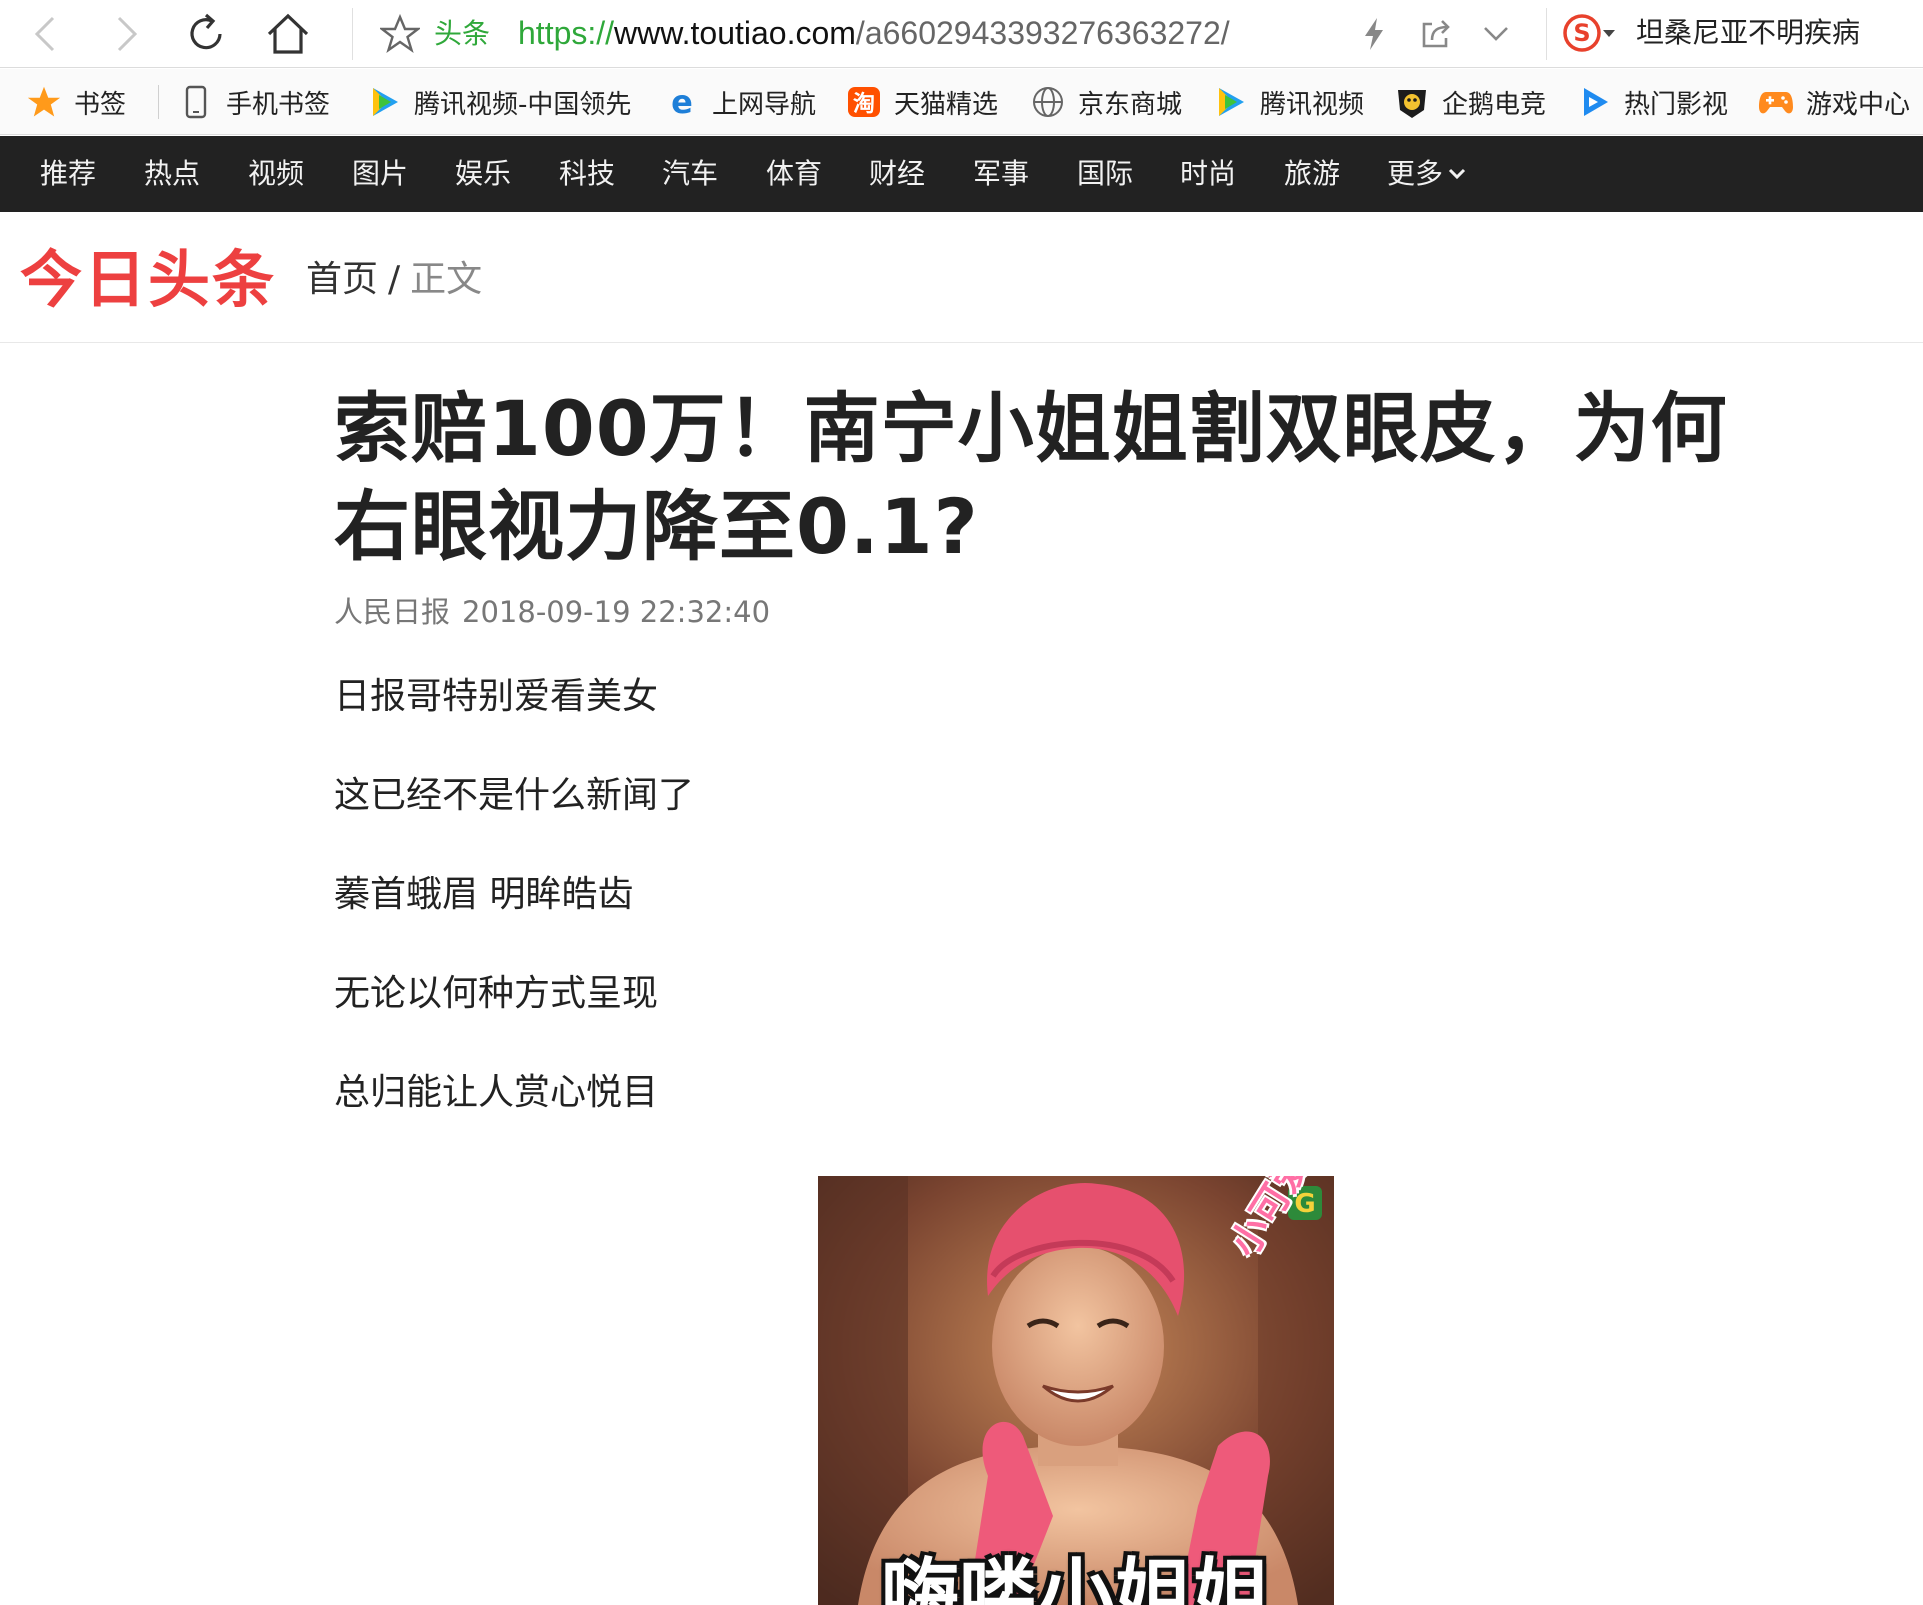 The image size is (1923, 1605). I want to click on reload-icon, so click(206, 31).